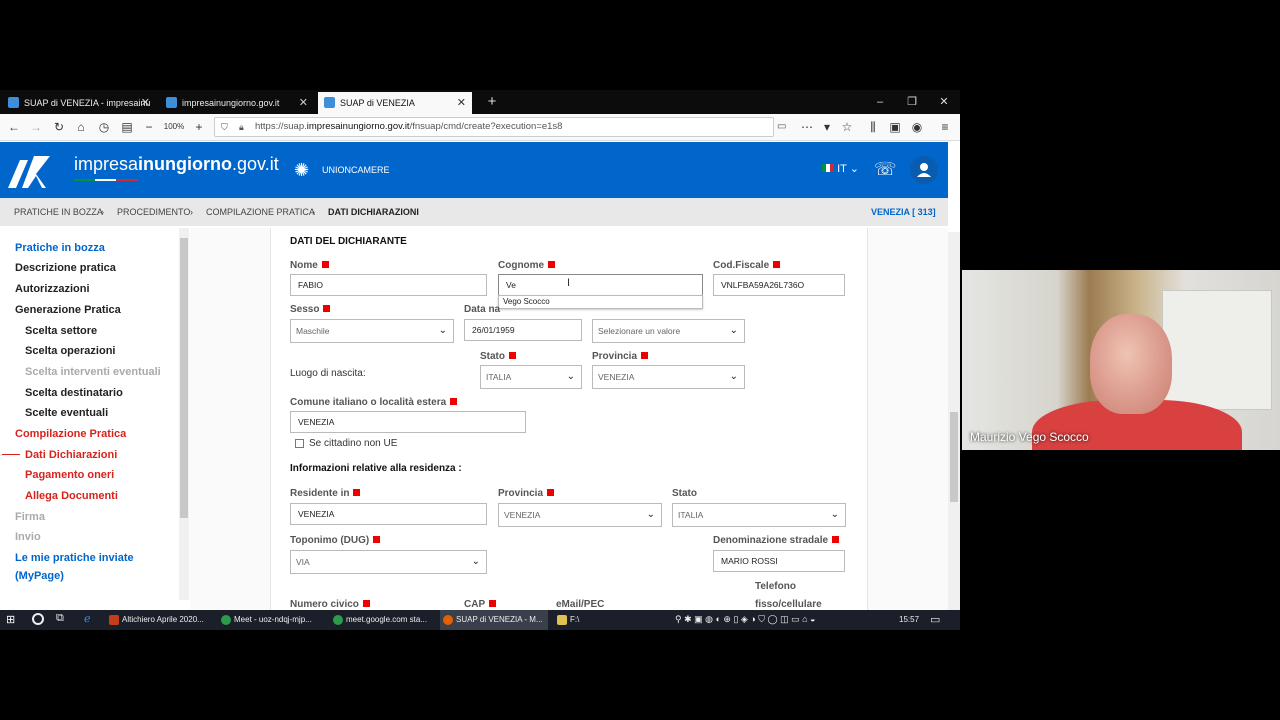  What do you see at coordinates (176, 164) in the screenshot?
I see `site-name: impresainungiorno.gov.it` at bounding box center [176, 164].